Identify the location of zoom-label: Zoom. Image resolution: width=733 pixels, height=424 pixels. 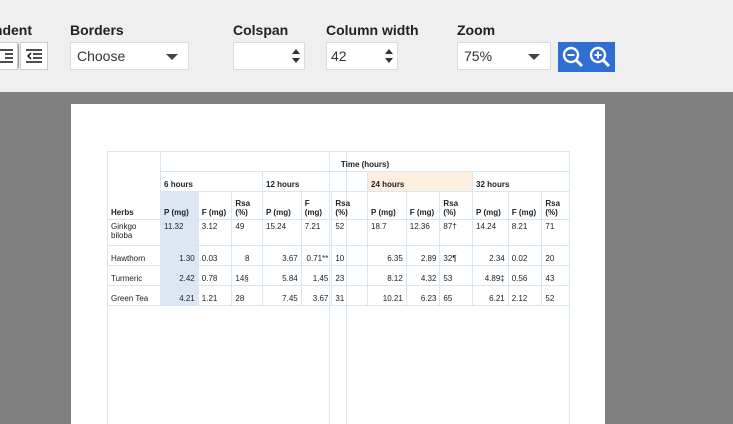
(476, 30).